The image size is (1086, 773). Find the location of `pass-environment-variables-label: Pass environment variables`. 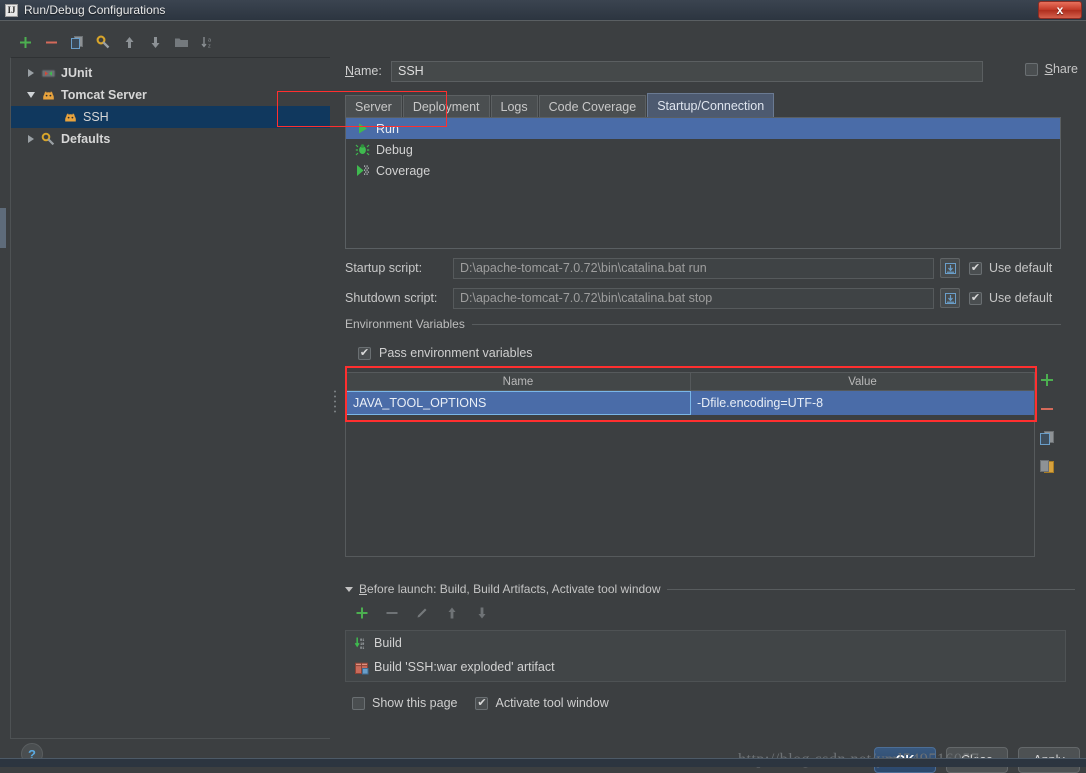

pass-environment-variables-label: Pass environment variables is located at coordinates (456, 353).